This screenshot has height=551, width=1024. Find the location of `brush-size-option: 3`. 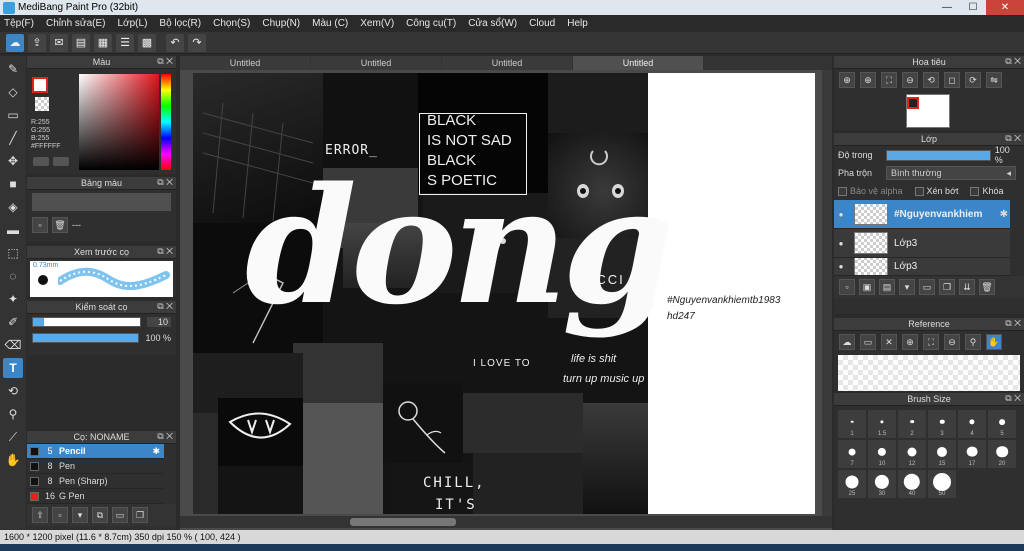

brush-size-option: 3 is located at coordinates (942, 424).